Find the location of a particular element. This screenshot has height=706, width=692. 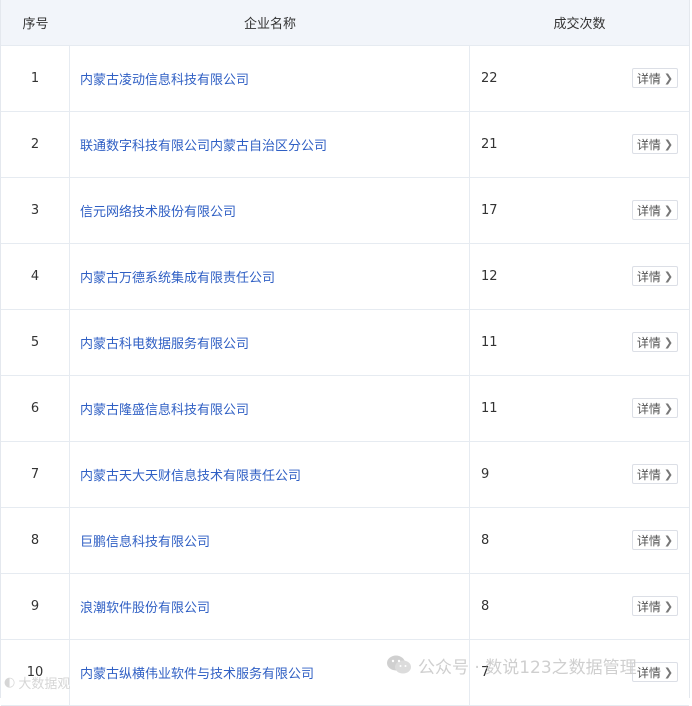

corner-logo-text: 大数据观 is located at coordinates (44, 684).